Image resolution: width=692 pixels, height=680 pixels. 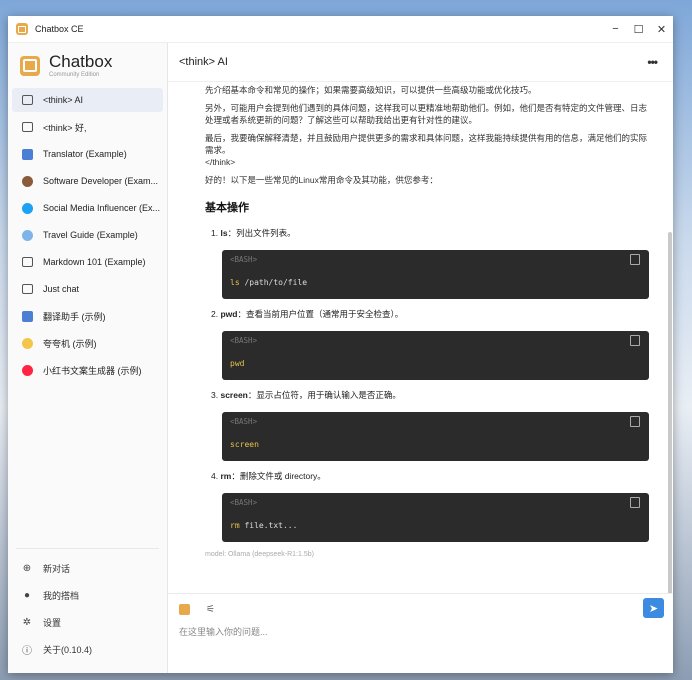 I want to click on send-icon: ➤, so click(x=653, y=608).